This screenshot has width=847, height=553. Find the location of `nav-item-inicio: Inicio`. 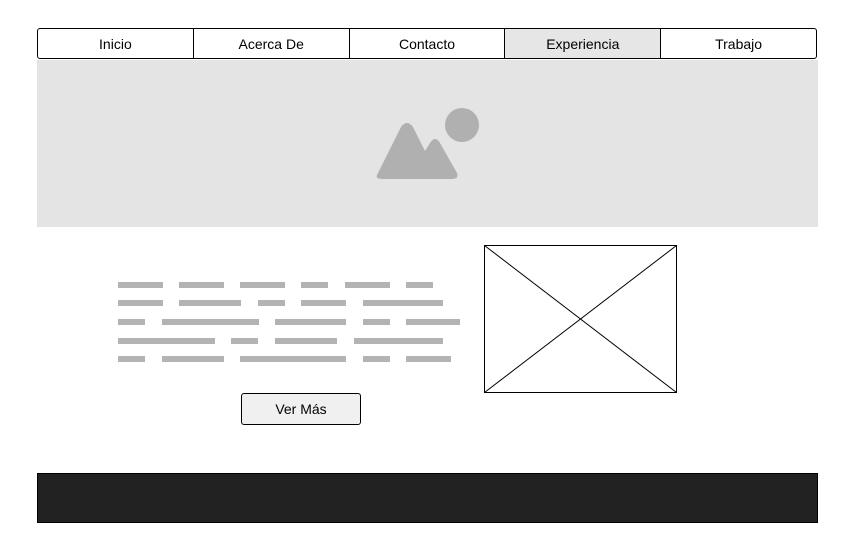

nav-item-inicio: Inicio is located at coordinates (116, 43).